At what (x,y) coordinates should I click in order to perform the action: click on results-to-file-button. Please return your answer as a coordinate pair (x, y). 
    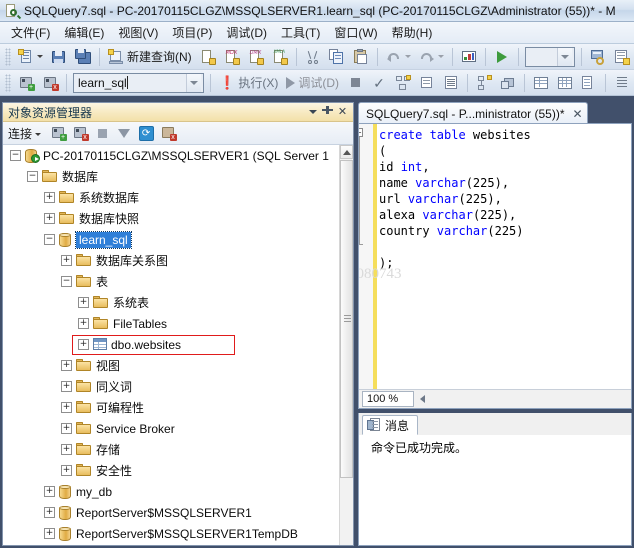
    Looking at the image, I should click on (589, 83).